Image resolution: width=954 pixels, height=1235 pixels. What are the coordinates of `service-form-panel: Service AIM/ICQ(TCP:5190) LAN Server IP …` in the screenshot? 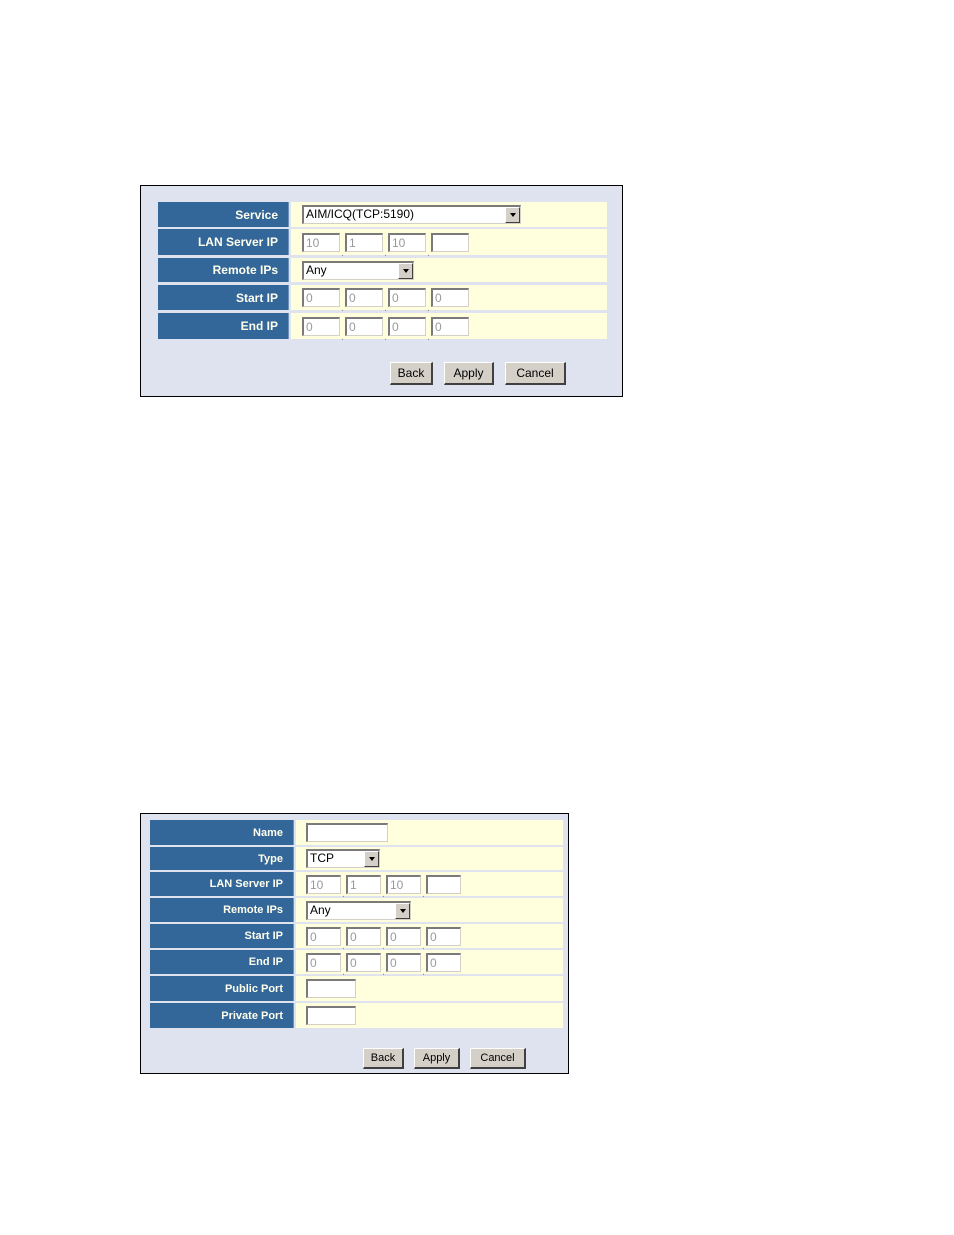 It's located at (381, 291).